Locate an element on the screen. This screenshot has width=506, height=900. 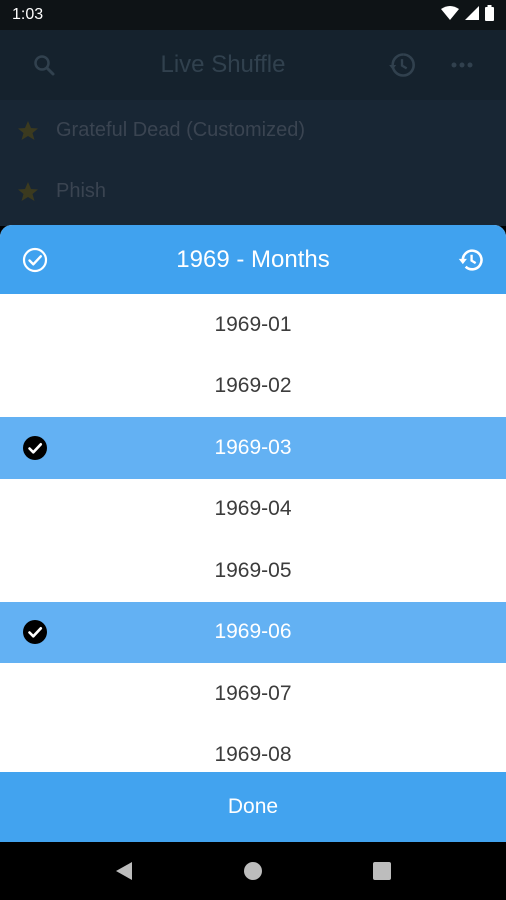
month-row: 1969-03 is located at coordinates (253, 448).